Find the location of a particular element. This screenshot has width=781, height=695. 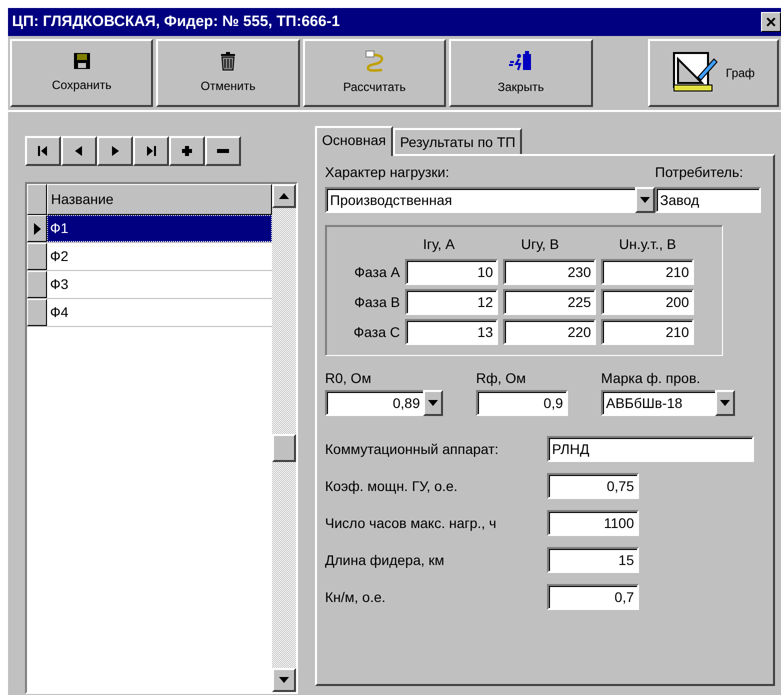

grid-row: Ф2 is located at coordinates (159, 256).